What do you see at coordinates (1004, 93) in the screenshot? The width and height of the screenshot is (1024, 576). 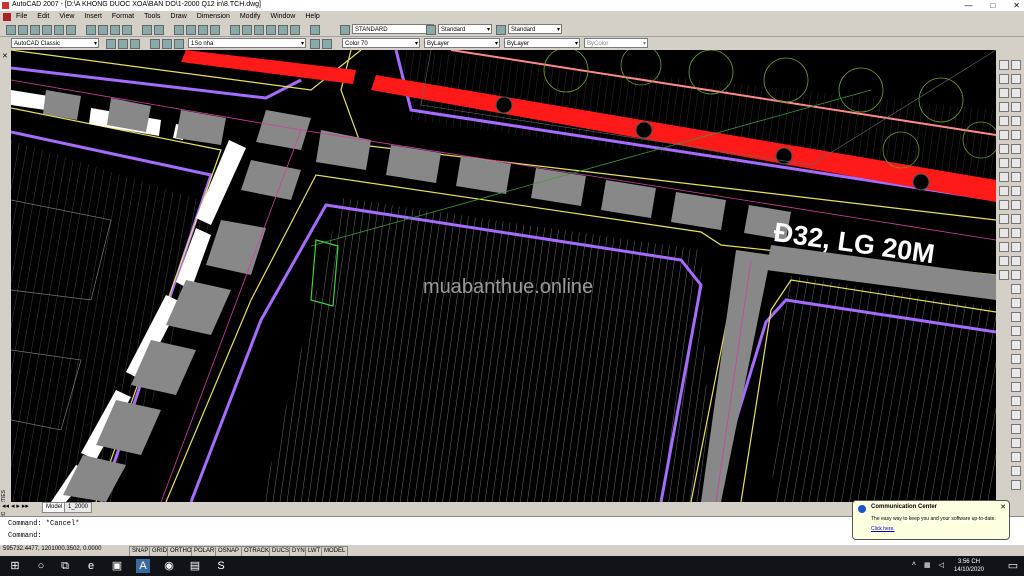 I see `mirror-icon` at bounding box center [1004, 93].